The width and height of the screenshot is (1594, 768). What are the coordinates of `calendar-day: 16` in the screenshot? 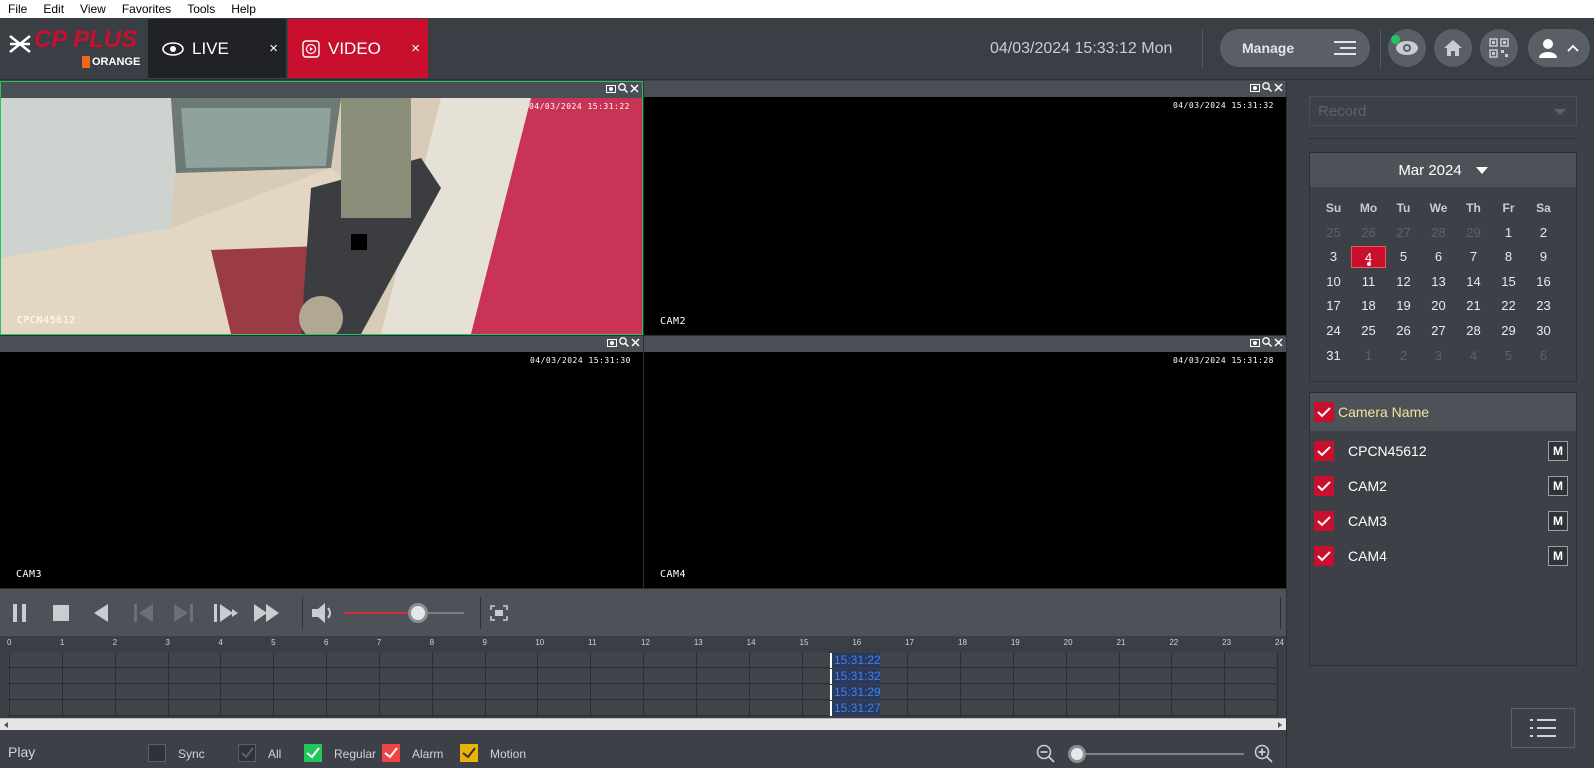 It's located at (1543, 282).